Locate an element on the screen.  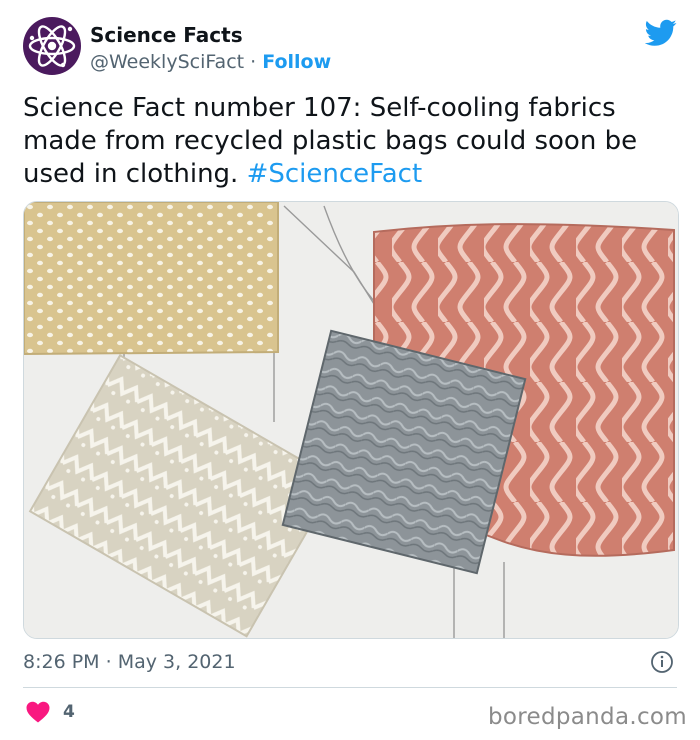
tweet-time: 8:26 PM is located at coordinates (61, 662).